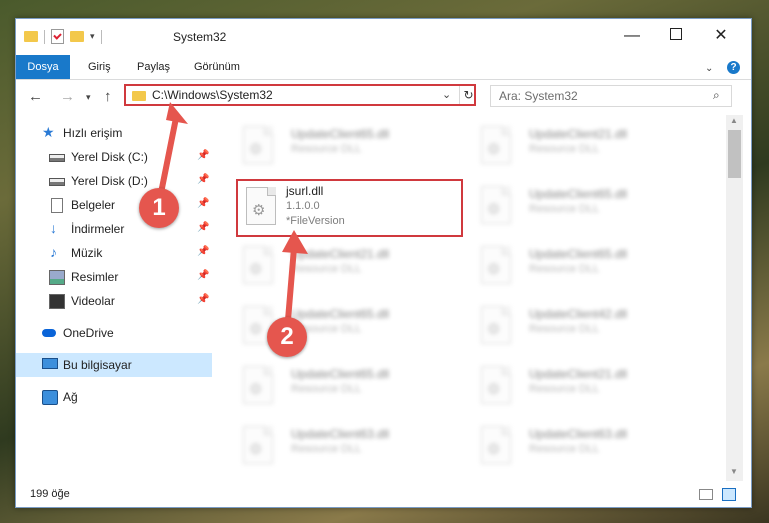 The width and height of the screenshot is (769, 523). What do you see at coordinates (446, 94) in the screenshot?
I see `address-history-chevron-icon: ⌄` at bounding box center [446, 94].